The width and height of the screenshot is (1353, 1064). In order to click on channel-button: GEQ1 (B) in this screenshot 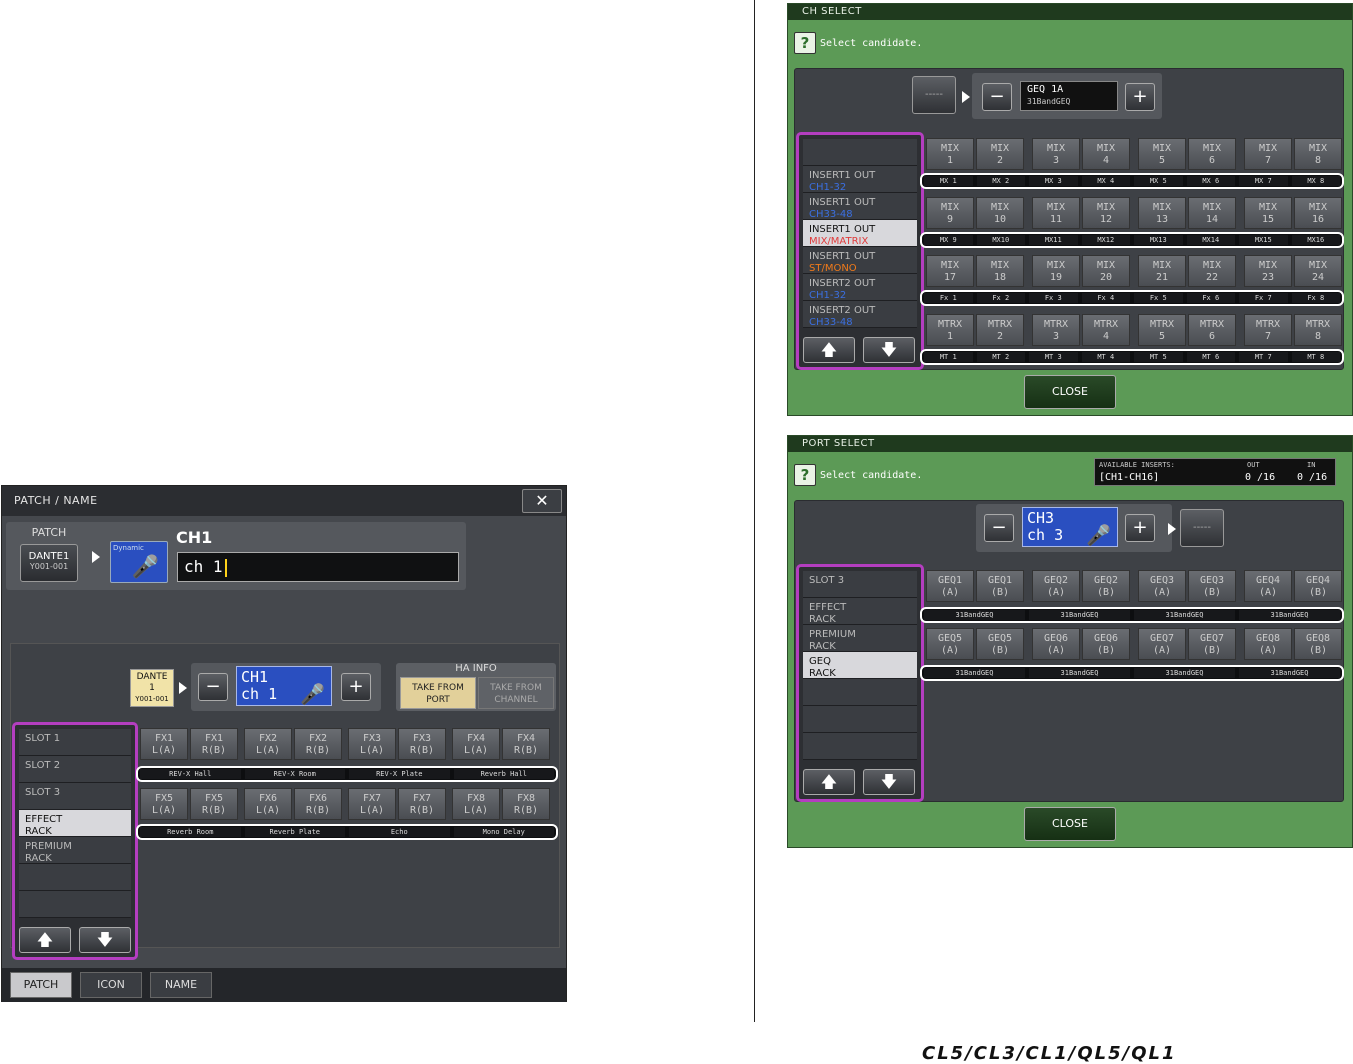, I will do `click(1000, 586)`.